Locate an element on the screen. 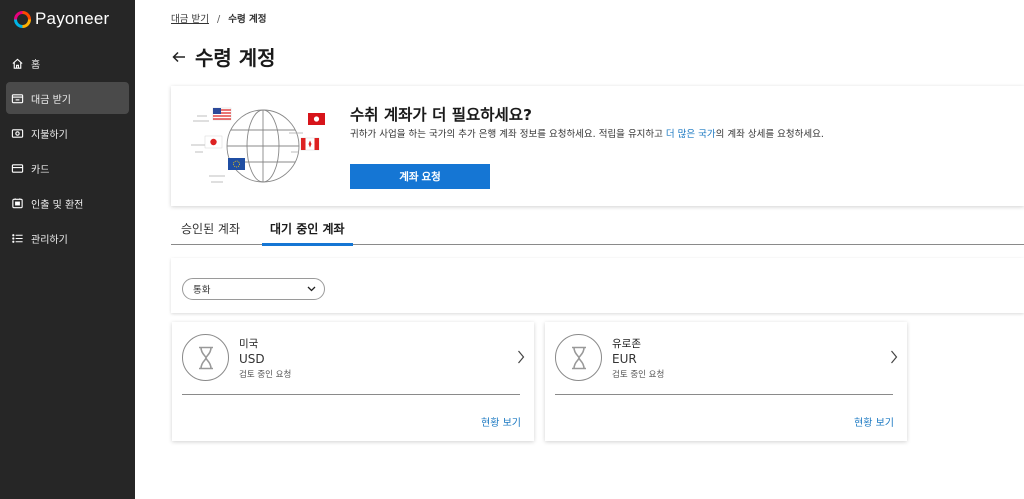 Image resolution: width=1024 pixels, height=499 pixels. sidebar-item-label: 대금 받기 is located at coordinates (51, 100).